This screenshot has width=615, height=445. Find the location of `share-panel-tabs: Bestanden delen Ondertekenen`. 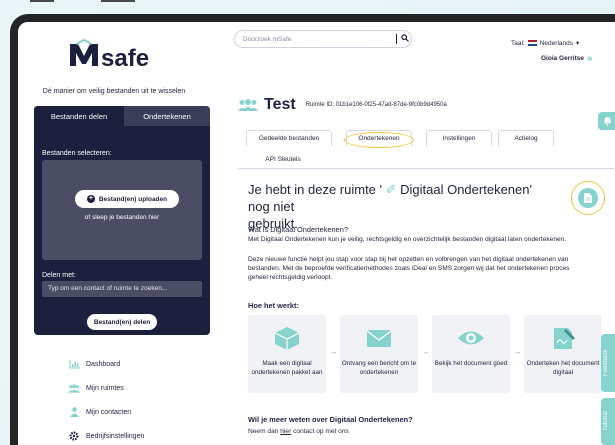

share-panel-tabs: Bestanden delen Ondertekenen is located at coordinates (122, 116).